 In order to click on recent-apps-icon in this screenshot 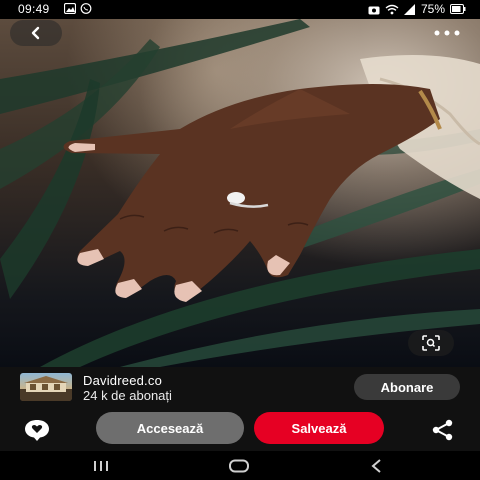, I will do `click(101, 466)`.